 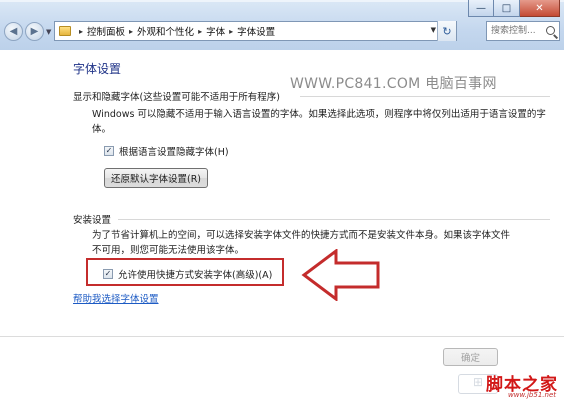 I want to click on folder-icon, so click(x=65, y=31).